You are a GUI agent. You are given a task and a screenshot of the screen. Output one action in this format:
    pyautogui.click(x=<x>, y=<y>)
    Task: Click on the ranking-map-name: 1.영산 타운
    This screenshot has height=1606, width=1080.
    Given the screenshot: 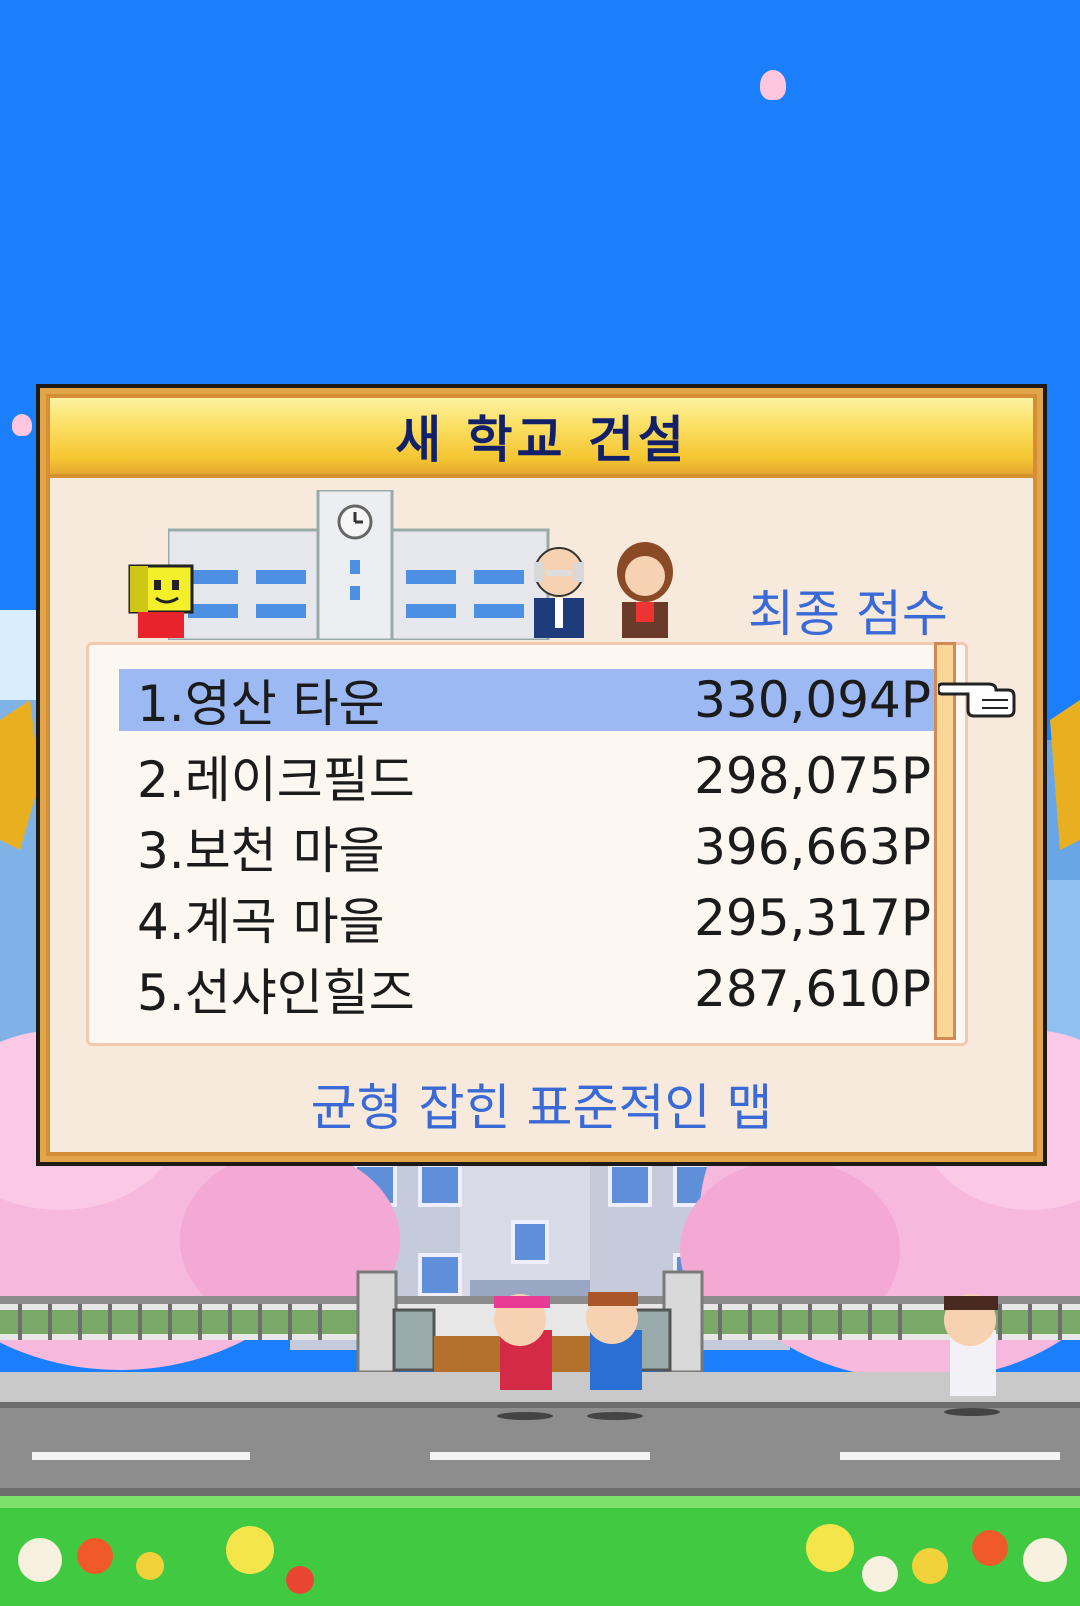 What is the action you would take?
    pyautogui.click(x=261, y=704)
    